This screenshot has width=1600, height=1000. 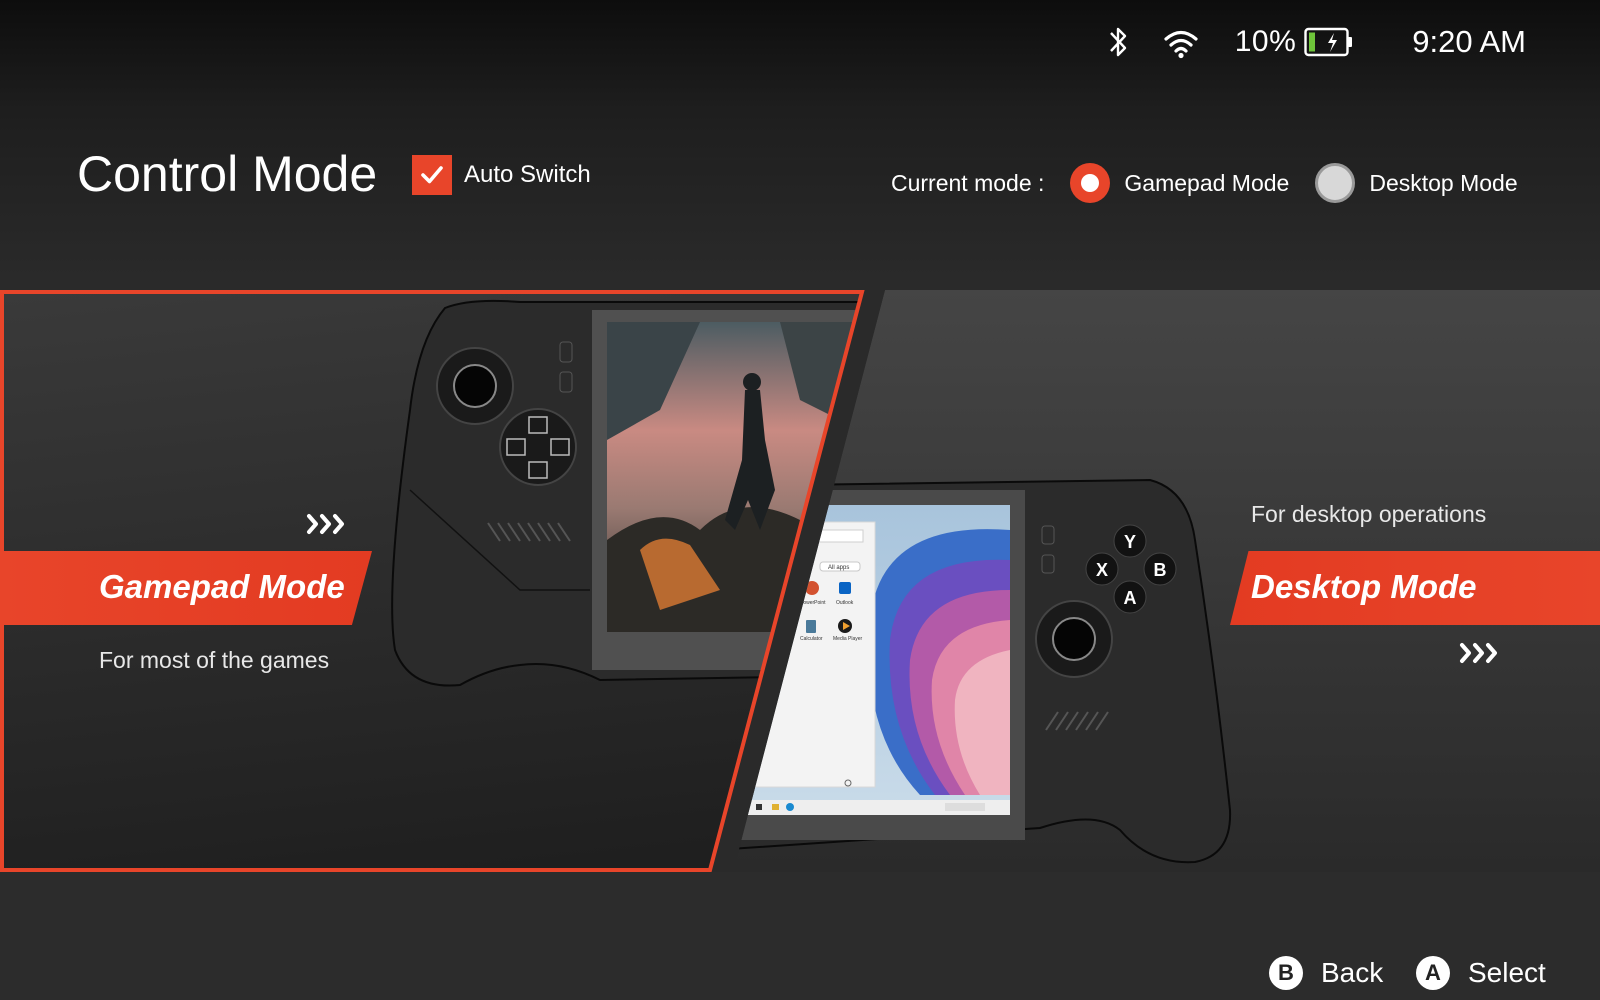 I want to click on app-label: Media Player, so click(x=848, y=639).